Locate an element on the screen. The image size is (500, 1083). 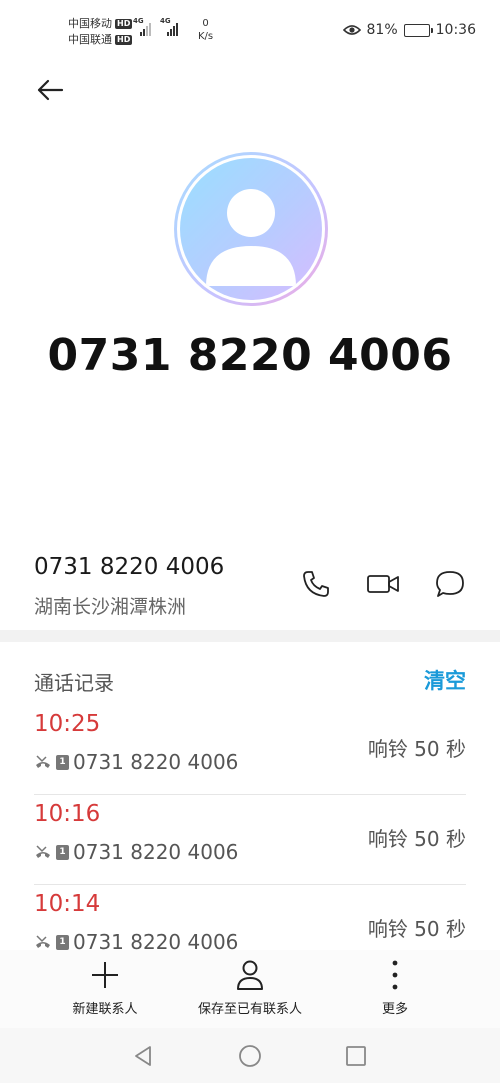
more-button: 更多 is located at coordinates (395, 986).